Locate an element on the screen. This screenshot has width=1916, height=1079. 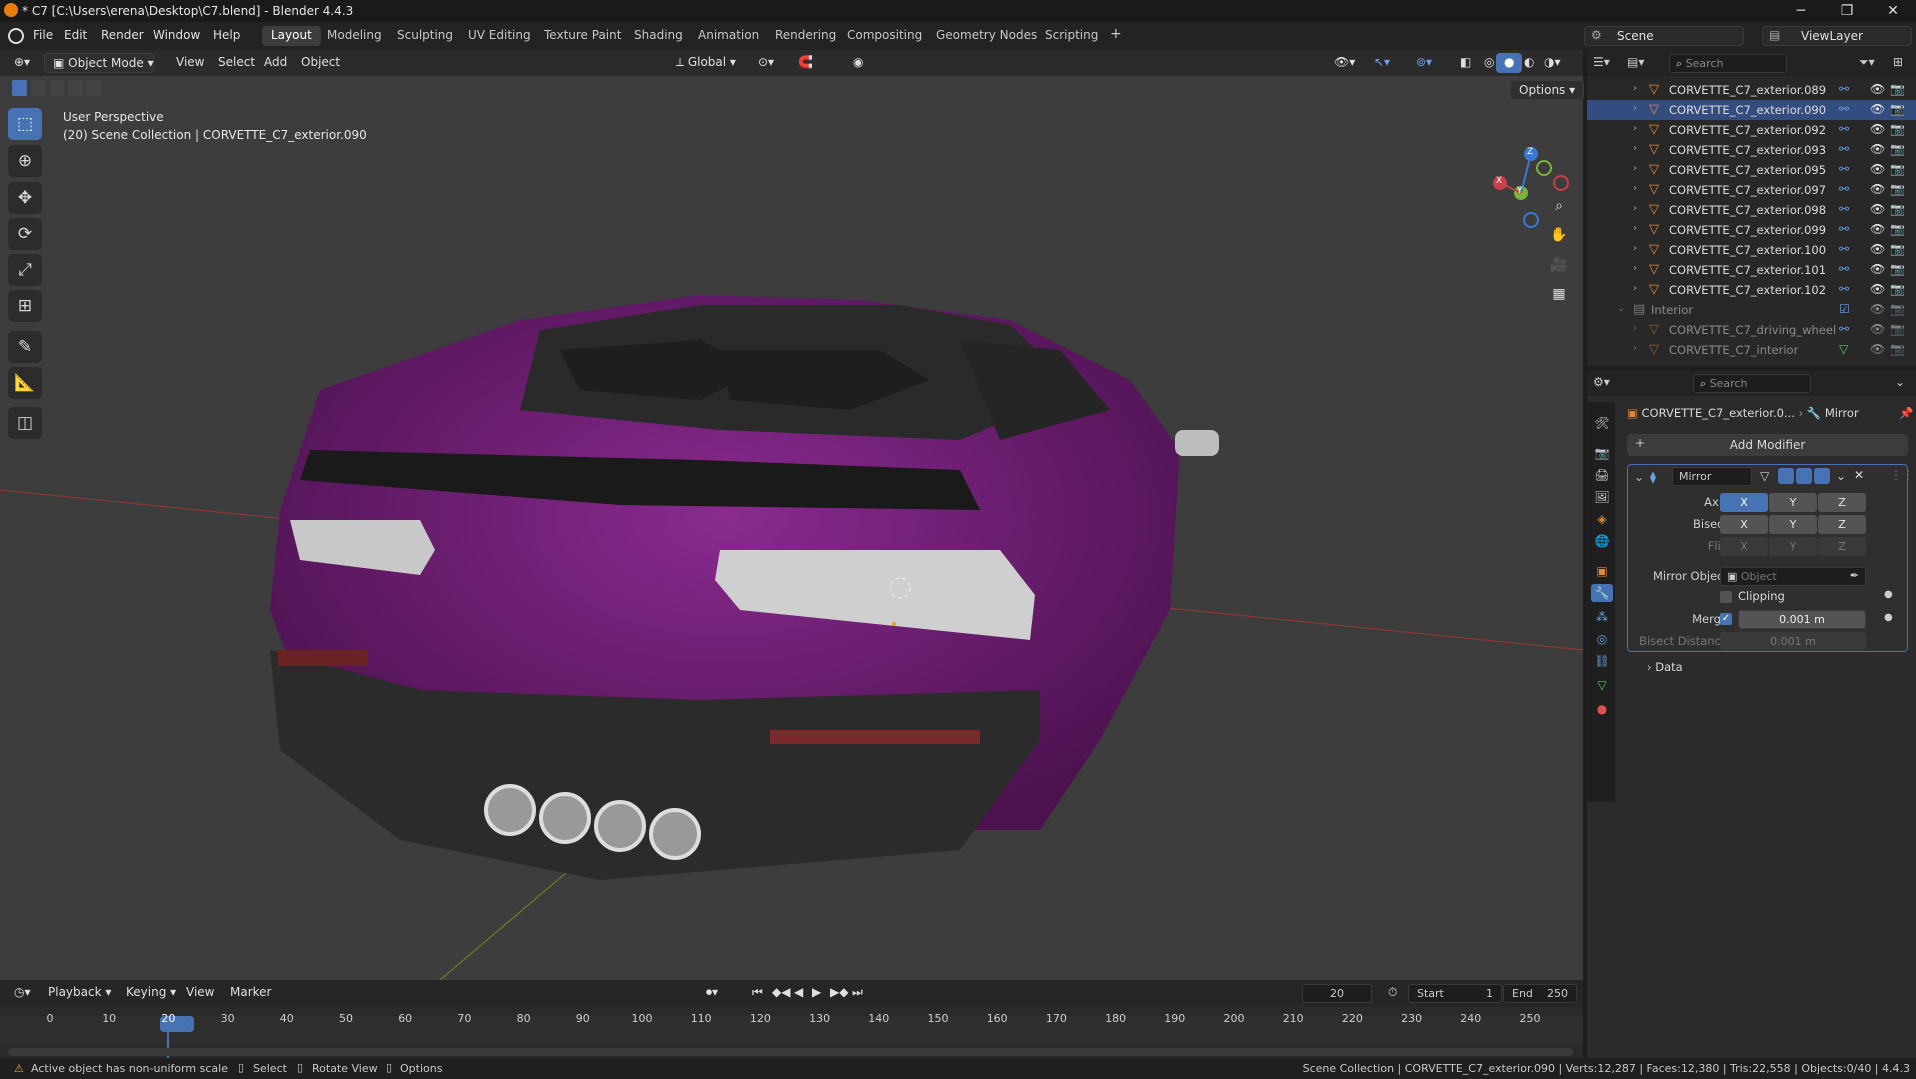
pin-icon: 📌 is located at coordinates (1906, 413).